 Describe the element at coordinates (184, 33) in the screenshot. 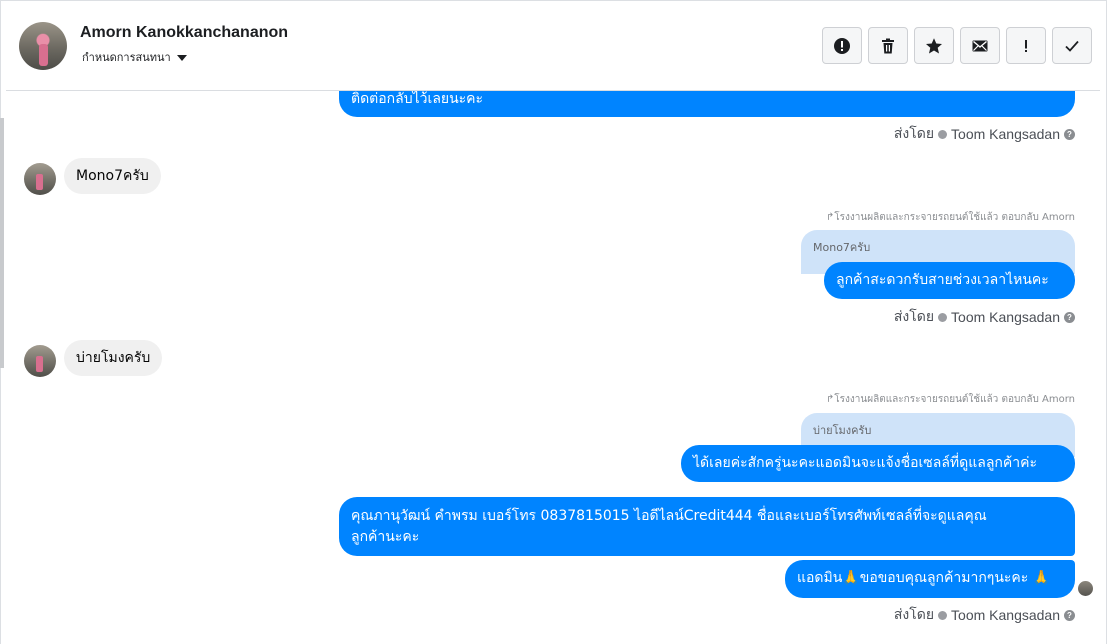

I see `contact-name: Amorn Kanokkanchananon` at that location.